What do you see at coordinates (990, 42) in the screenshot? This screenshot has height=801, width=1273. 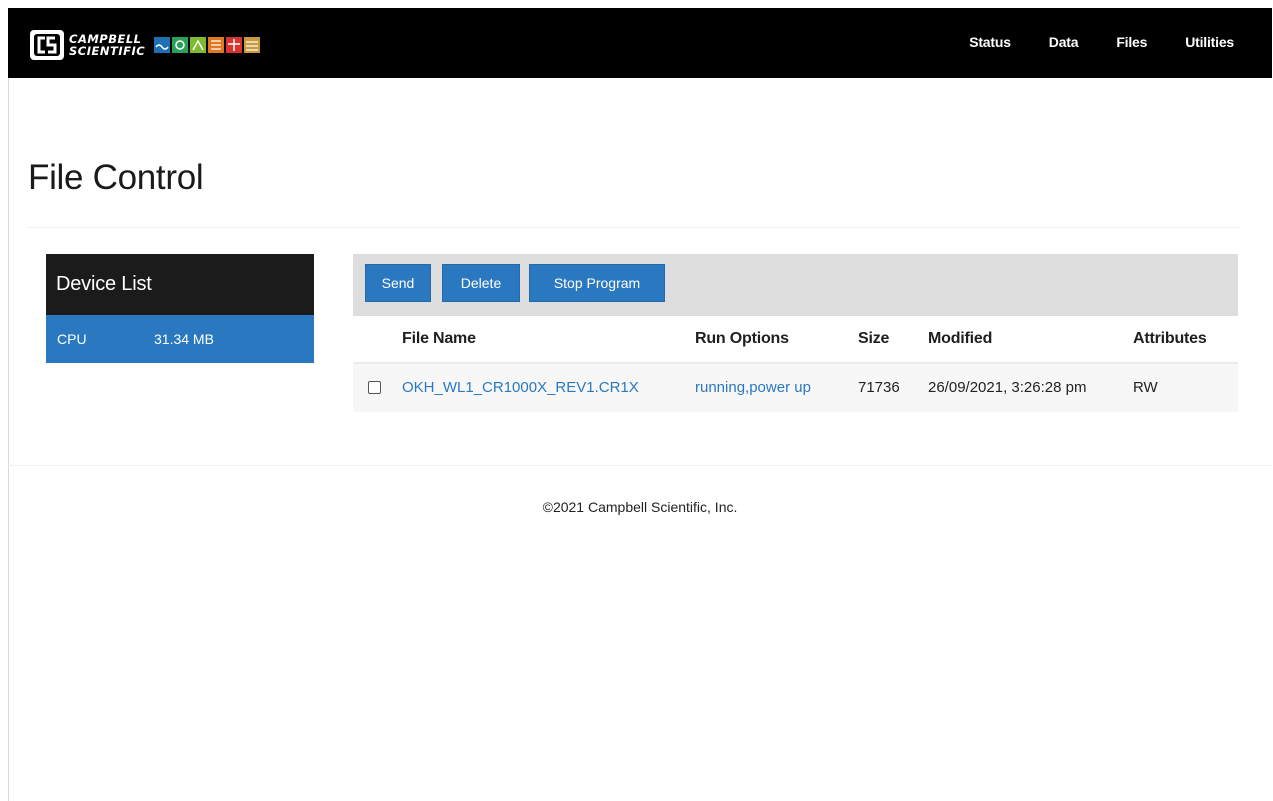 I see `nav-status: Status` at bounding box center [990, 42].